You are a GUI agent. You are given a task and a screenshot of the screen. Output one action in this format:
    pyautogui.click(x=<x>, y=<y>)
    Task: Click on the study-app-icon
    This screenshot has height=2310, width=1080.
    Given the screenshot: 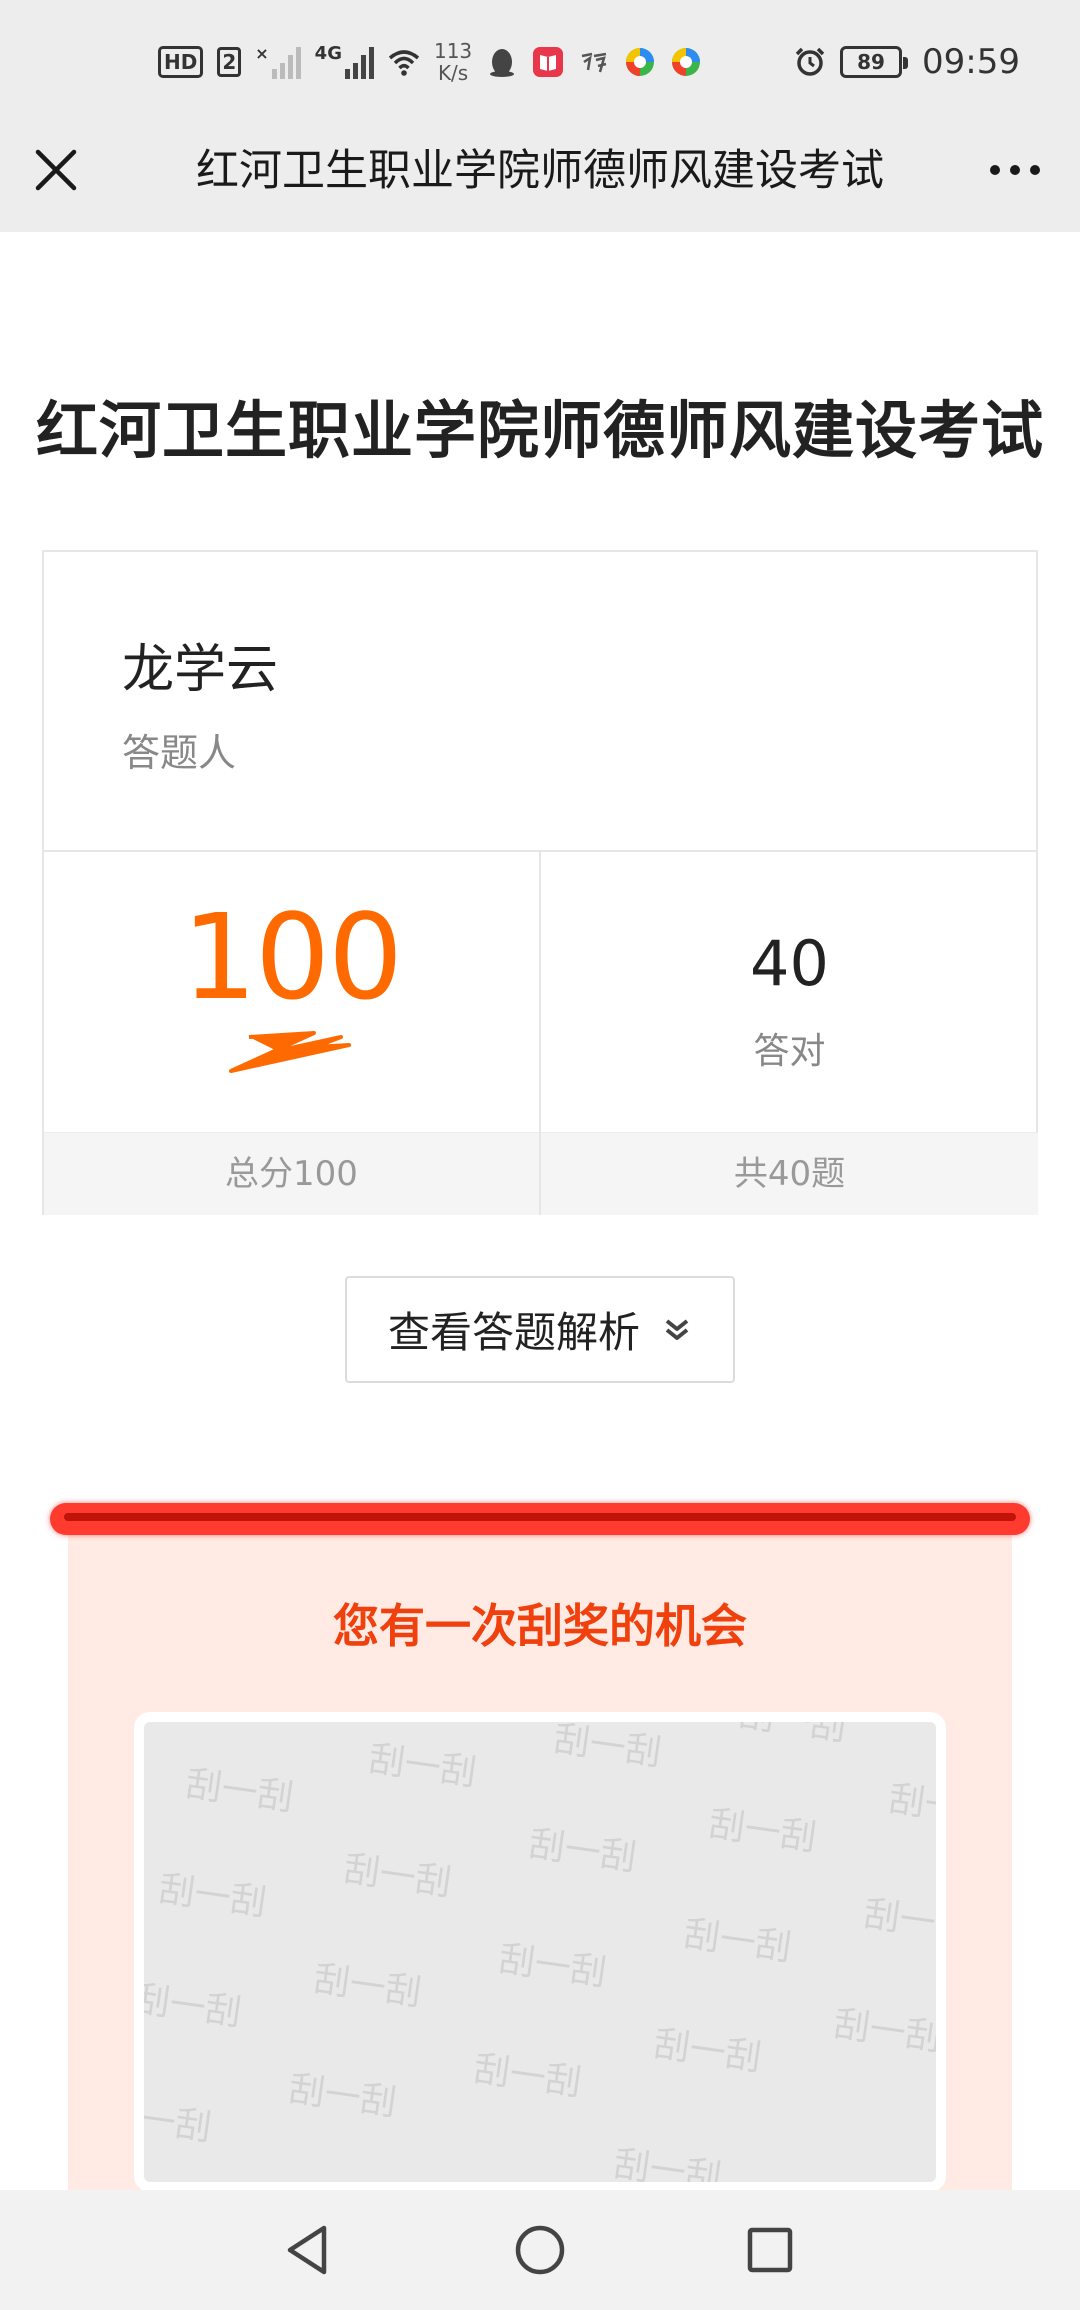 What is the action you would take?
    pyautogui.click(x=594, y=62)
    